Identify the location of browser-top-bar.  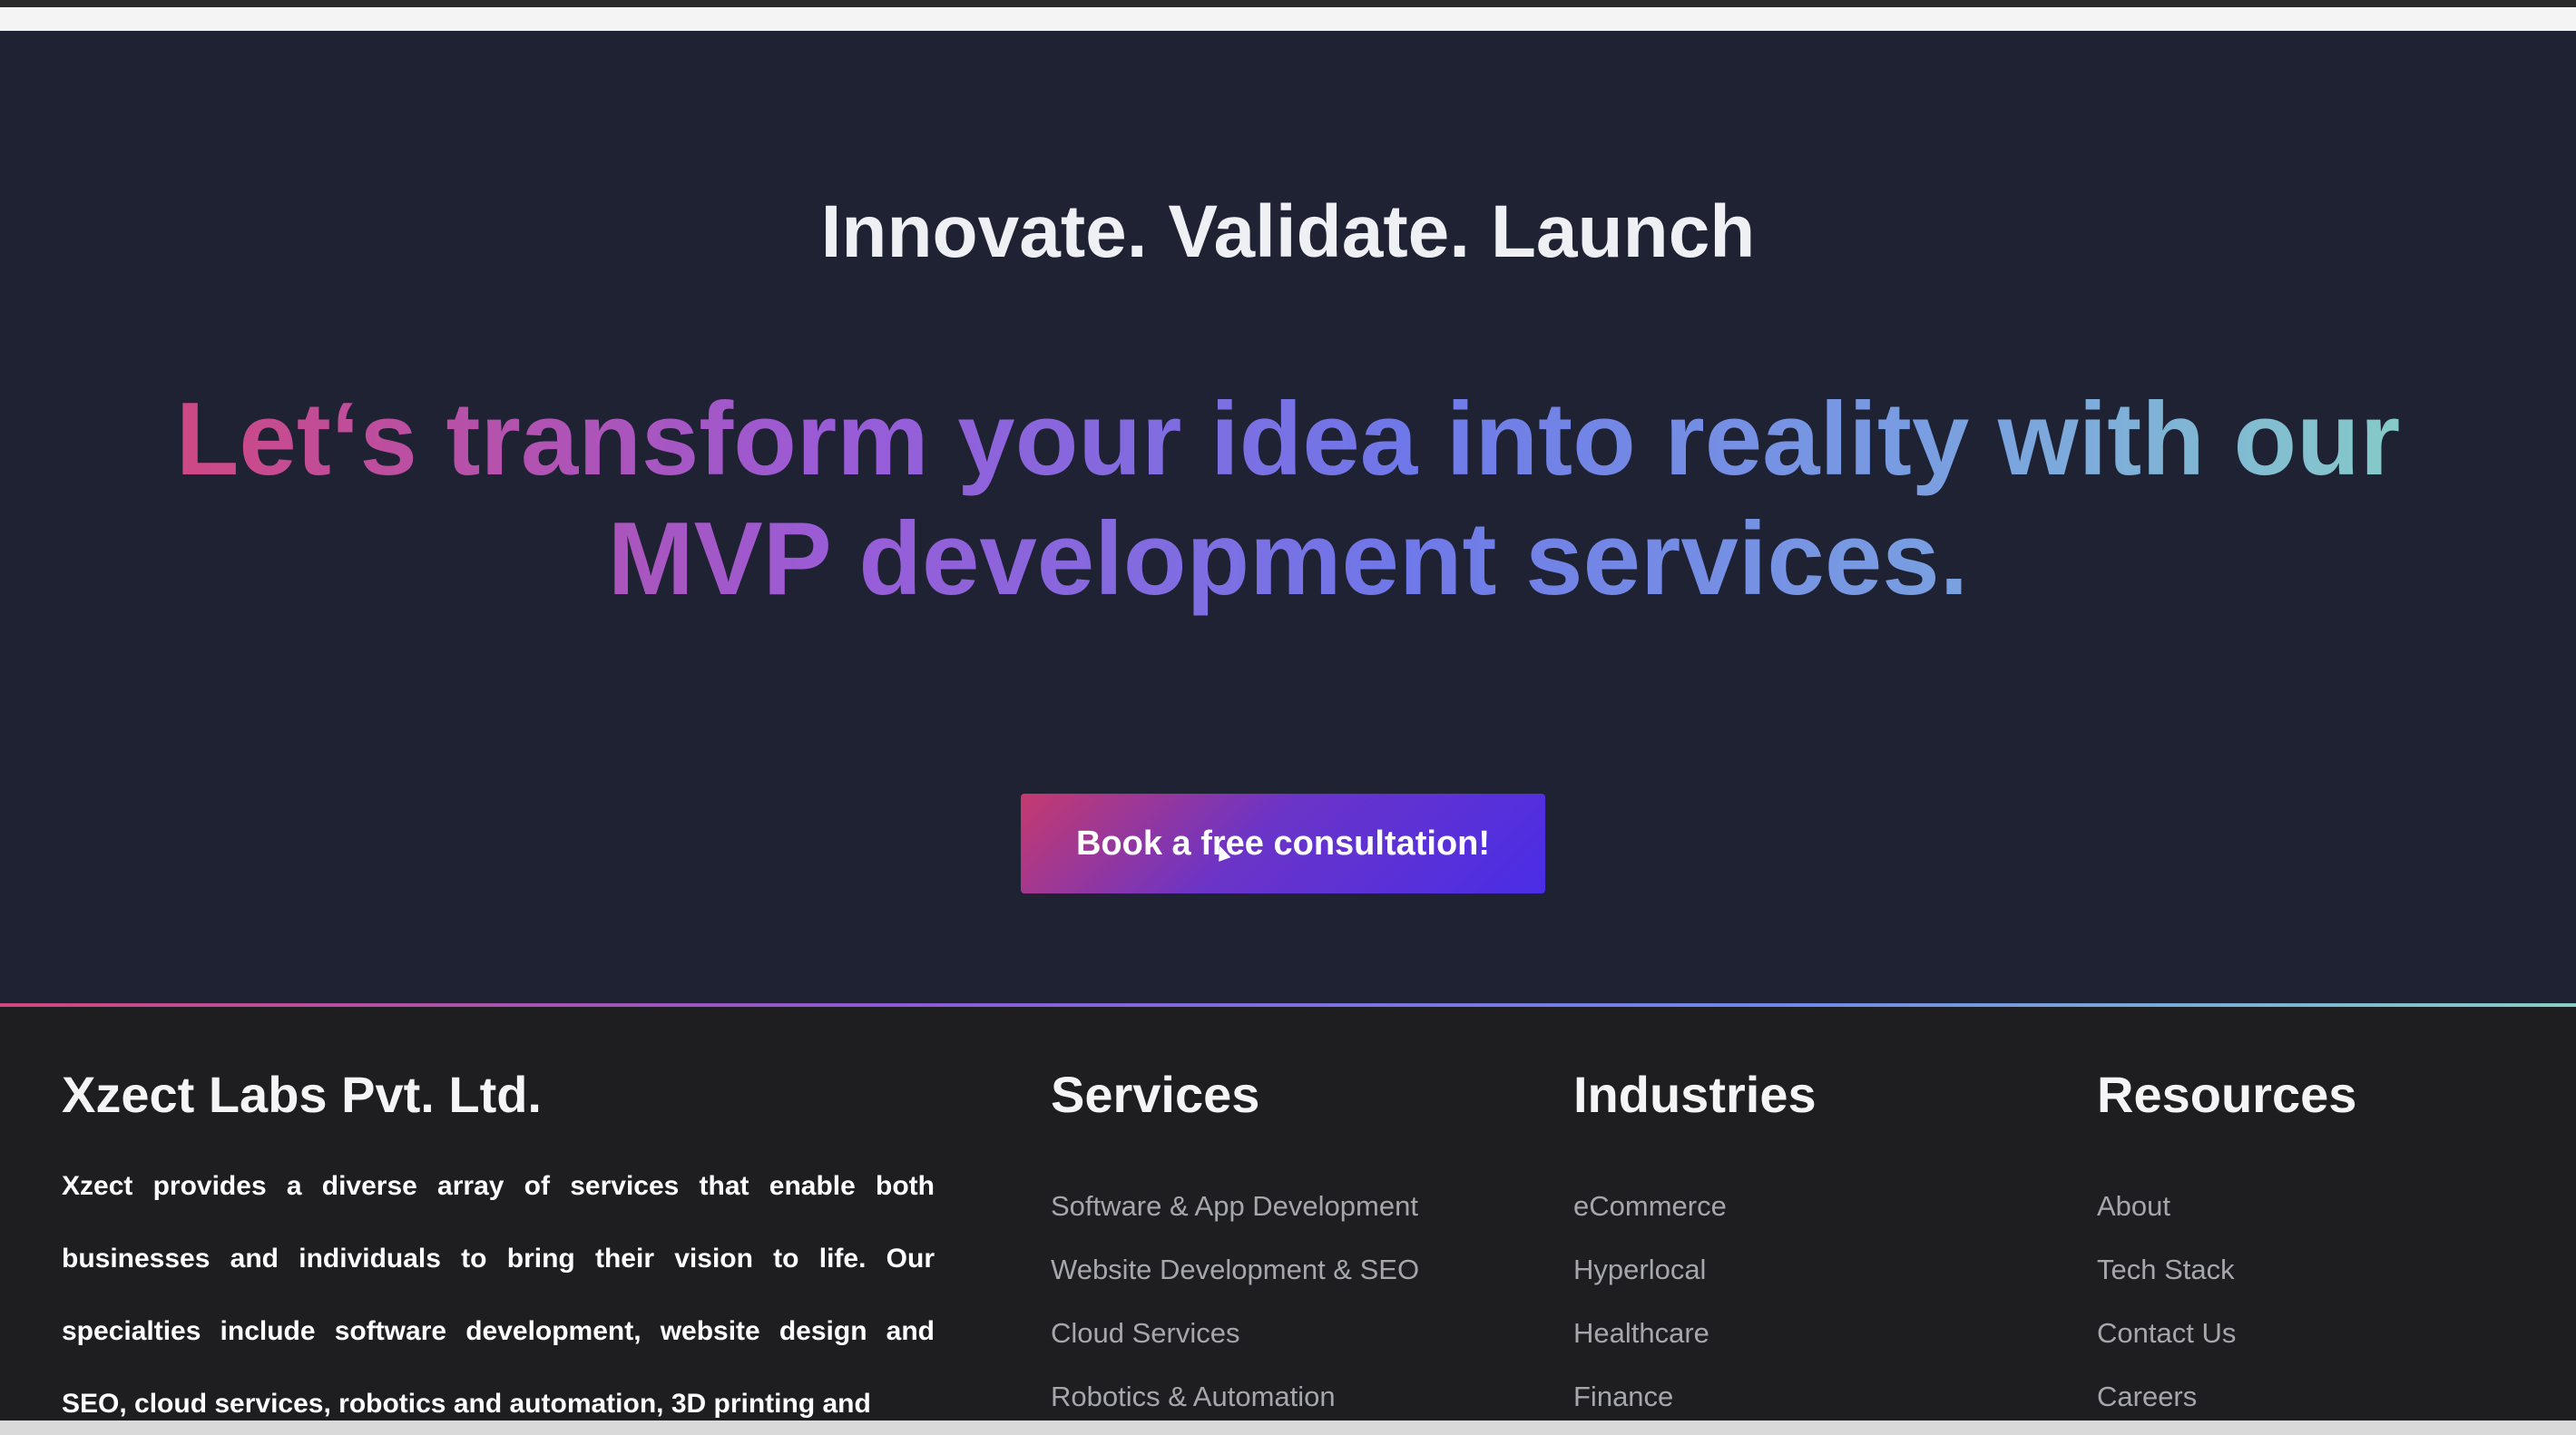
(1288, 16).